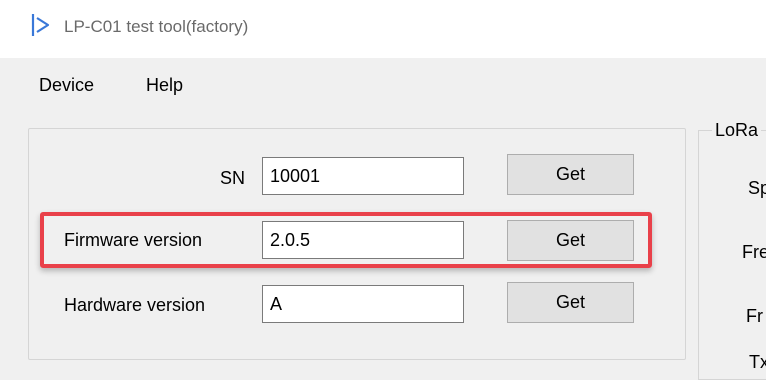  I want to click on lora-label-tx: Tx, so click(757, 362).